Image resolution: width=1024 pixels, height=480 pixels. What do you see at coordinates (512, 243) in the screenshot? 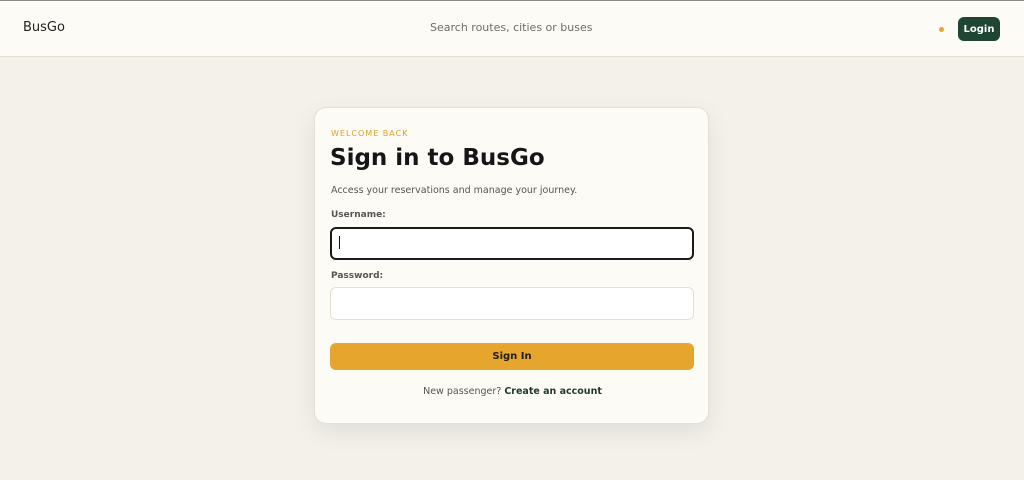
I see `username-input` at bounding box center [512, 243].